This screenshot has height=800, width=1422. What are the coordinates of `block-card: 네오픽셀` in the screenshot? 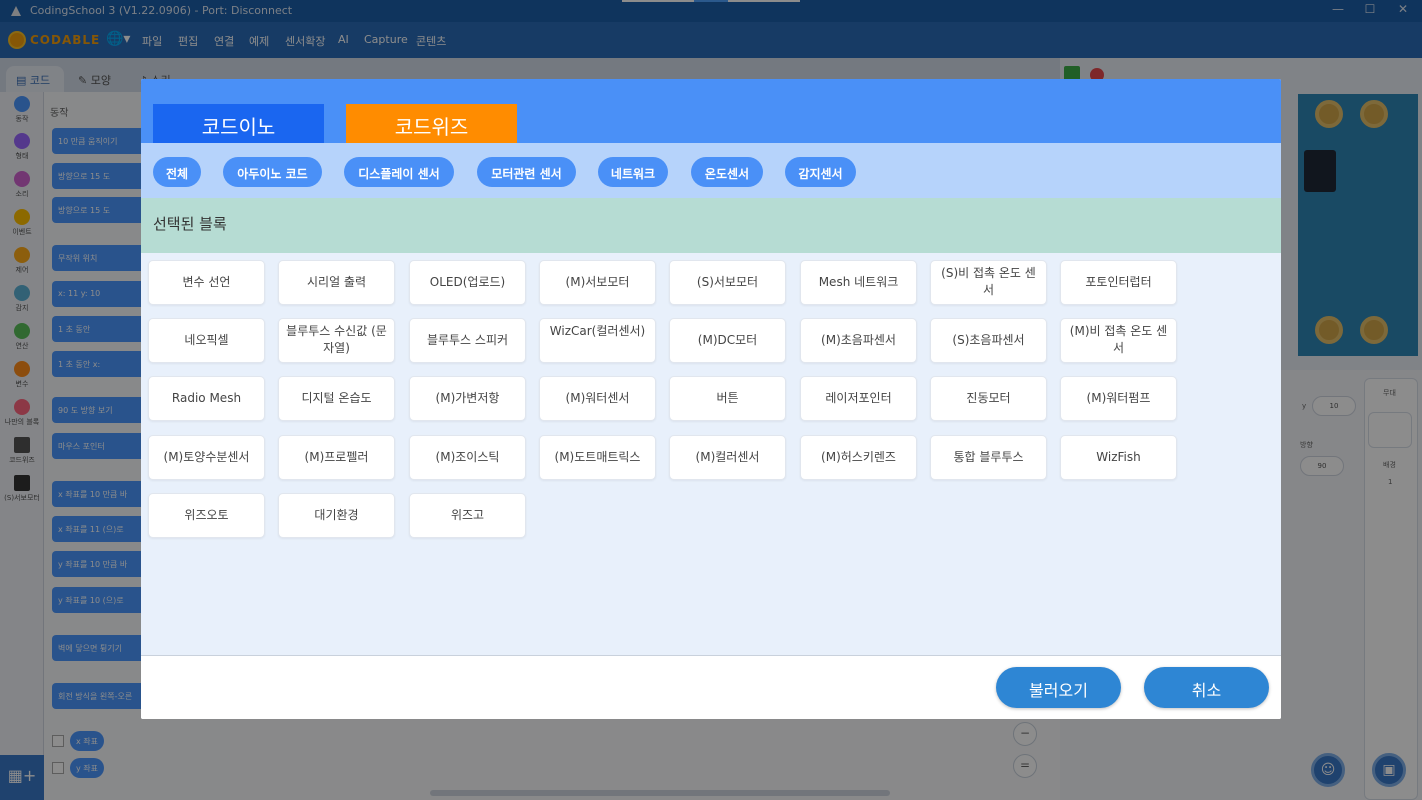 It's located at (206, 340).